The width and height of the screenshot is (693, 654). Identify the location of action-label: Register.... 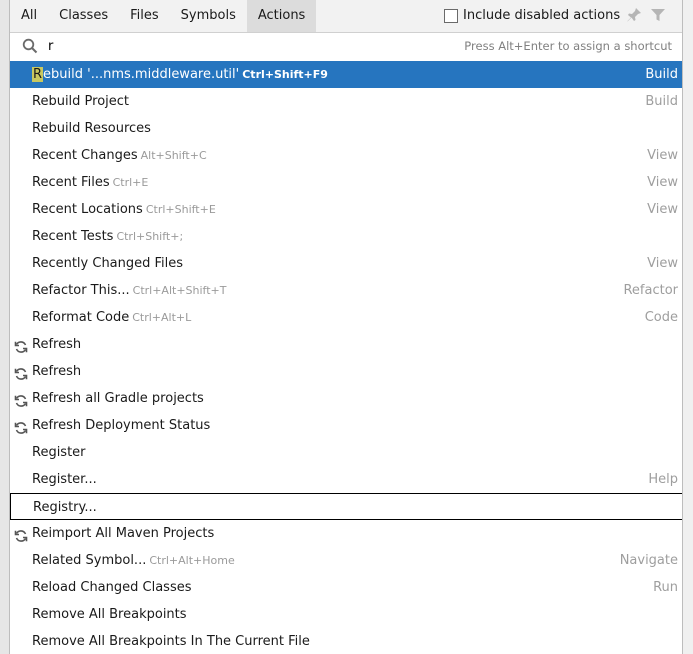
(64, 479).